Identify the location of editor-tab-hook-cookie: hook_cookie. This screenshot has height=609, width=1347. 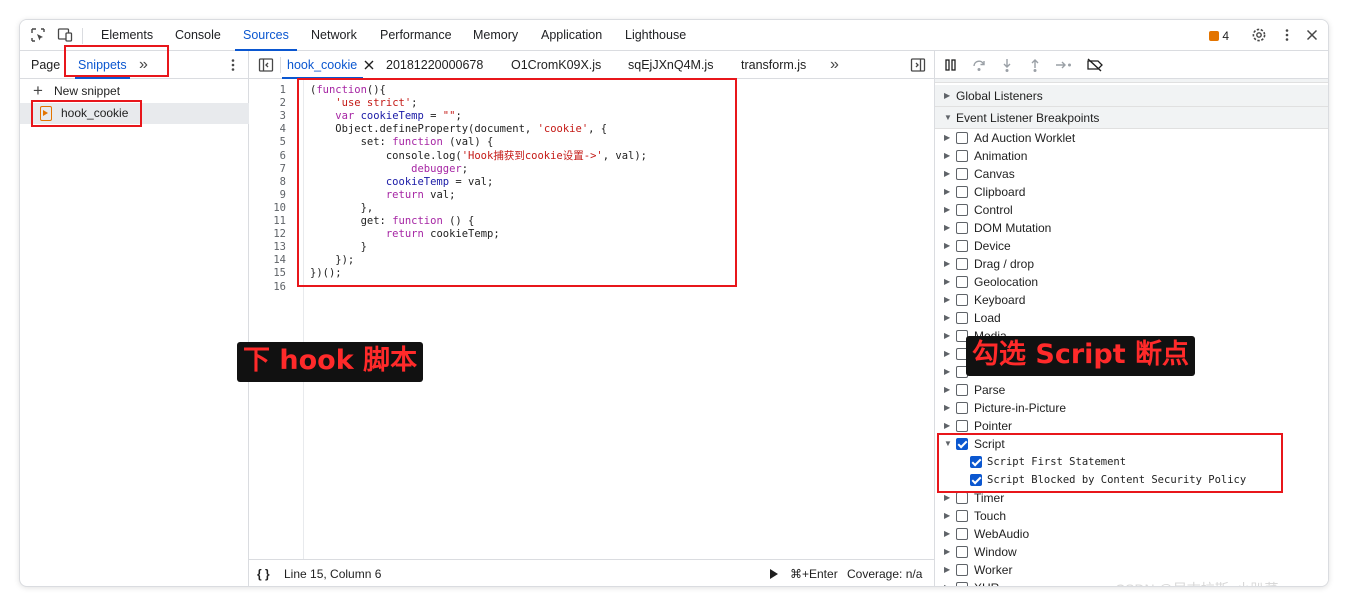
(322, 65).